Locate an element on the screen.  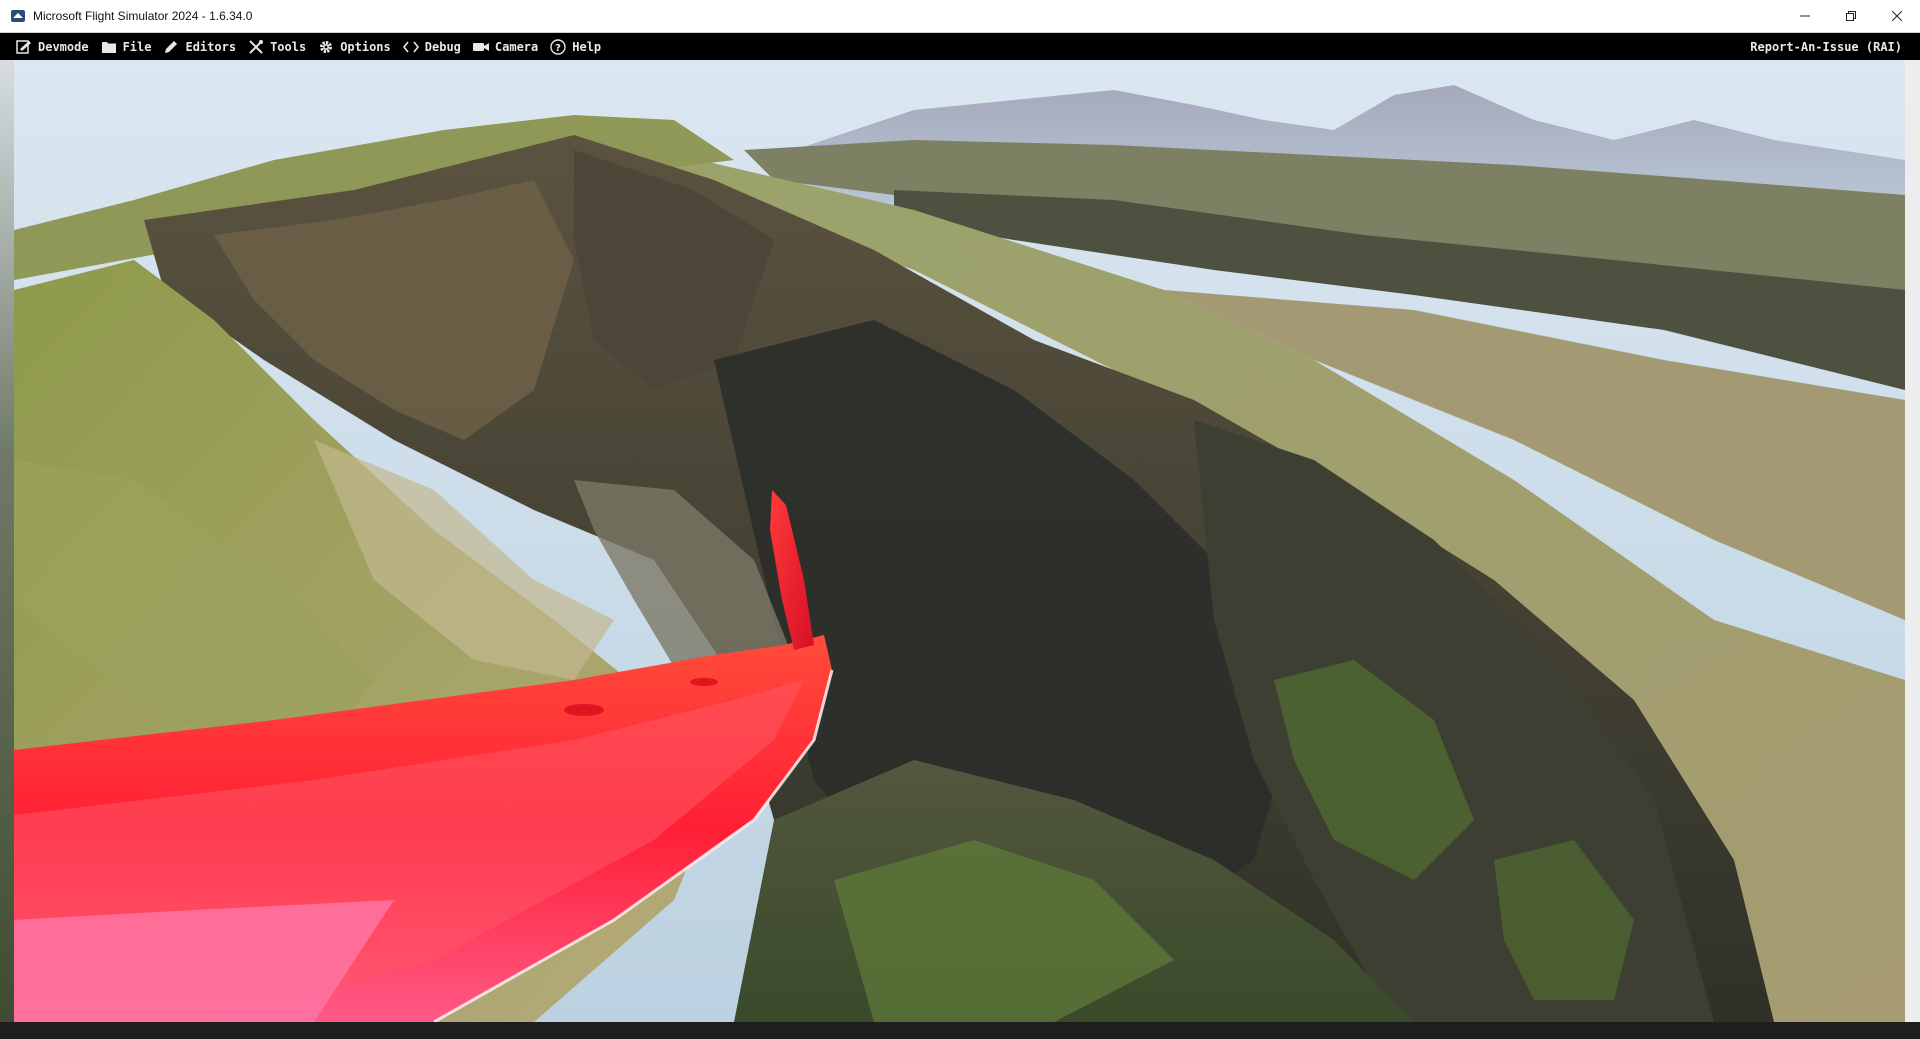
menu-help: ? Help is located at coordinates (575, 46).